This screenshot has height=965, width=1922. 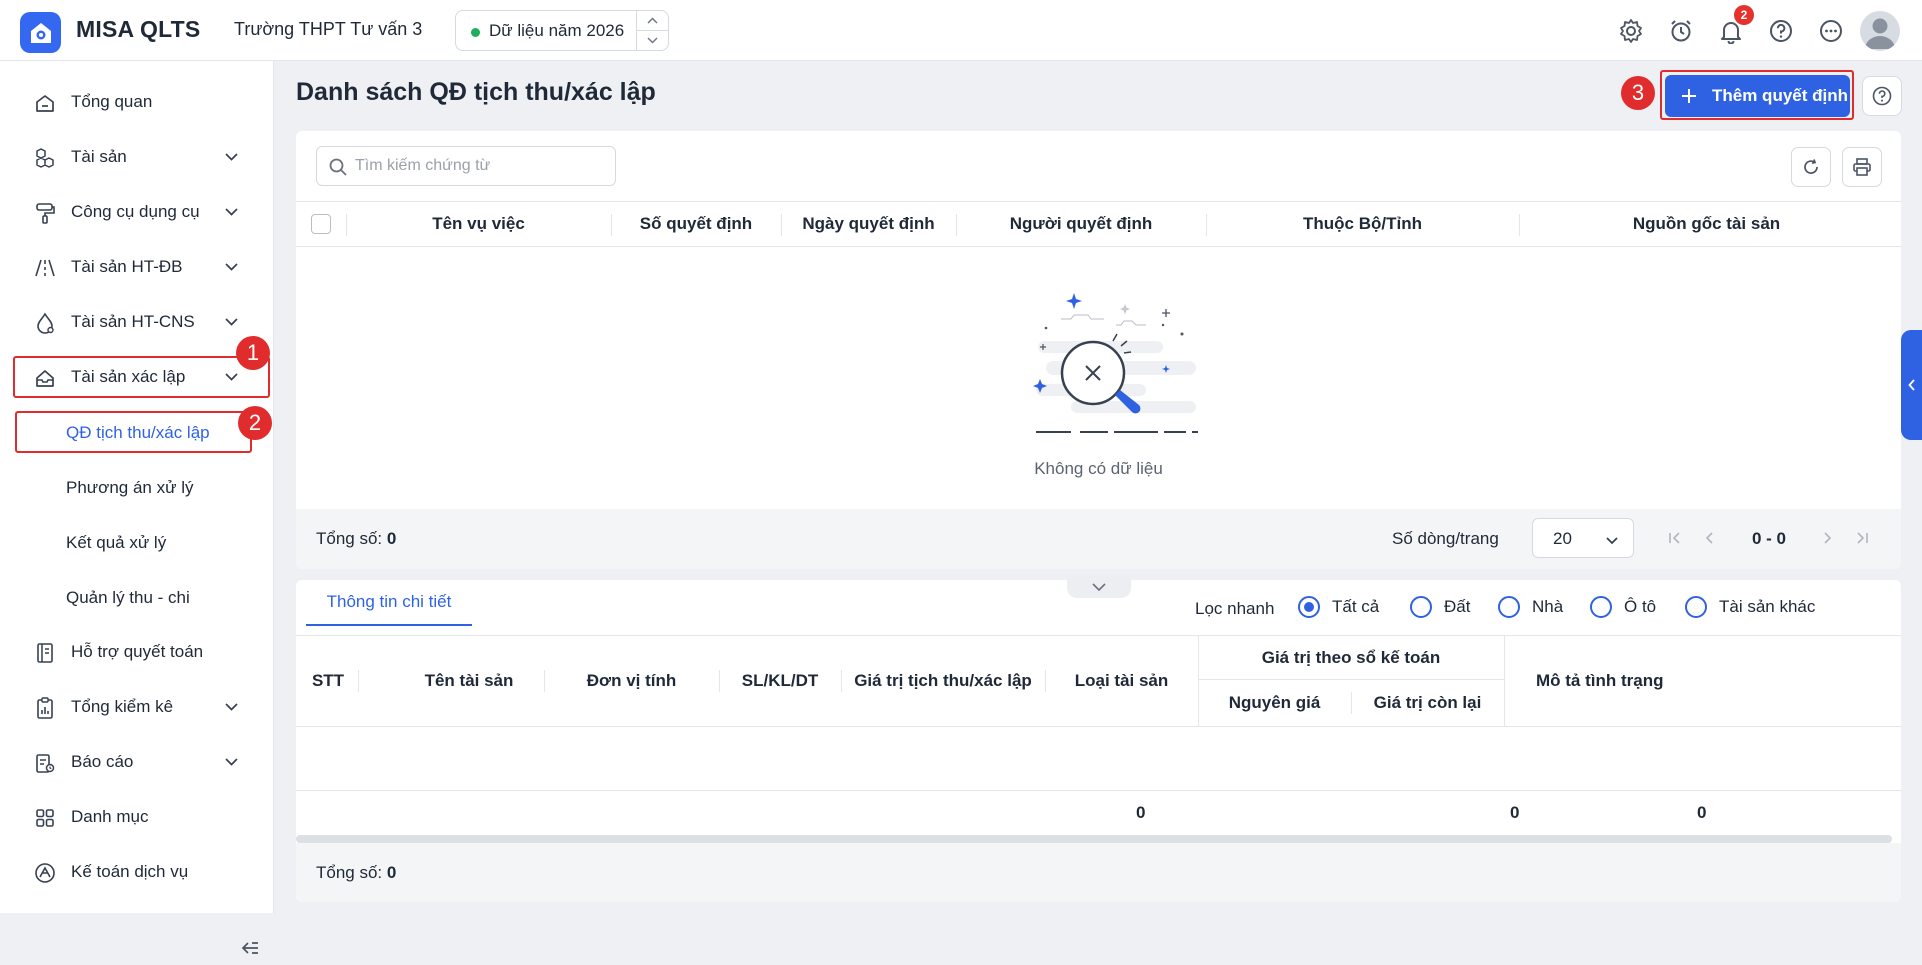 I want to click on settings-gear-icon, so click(x=1631, y=31).